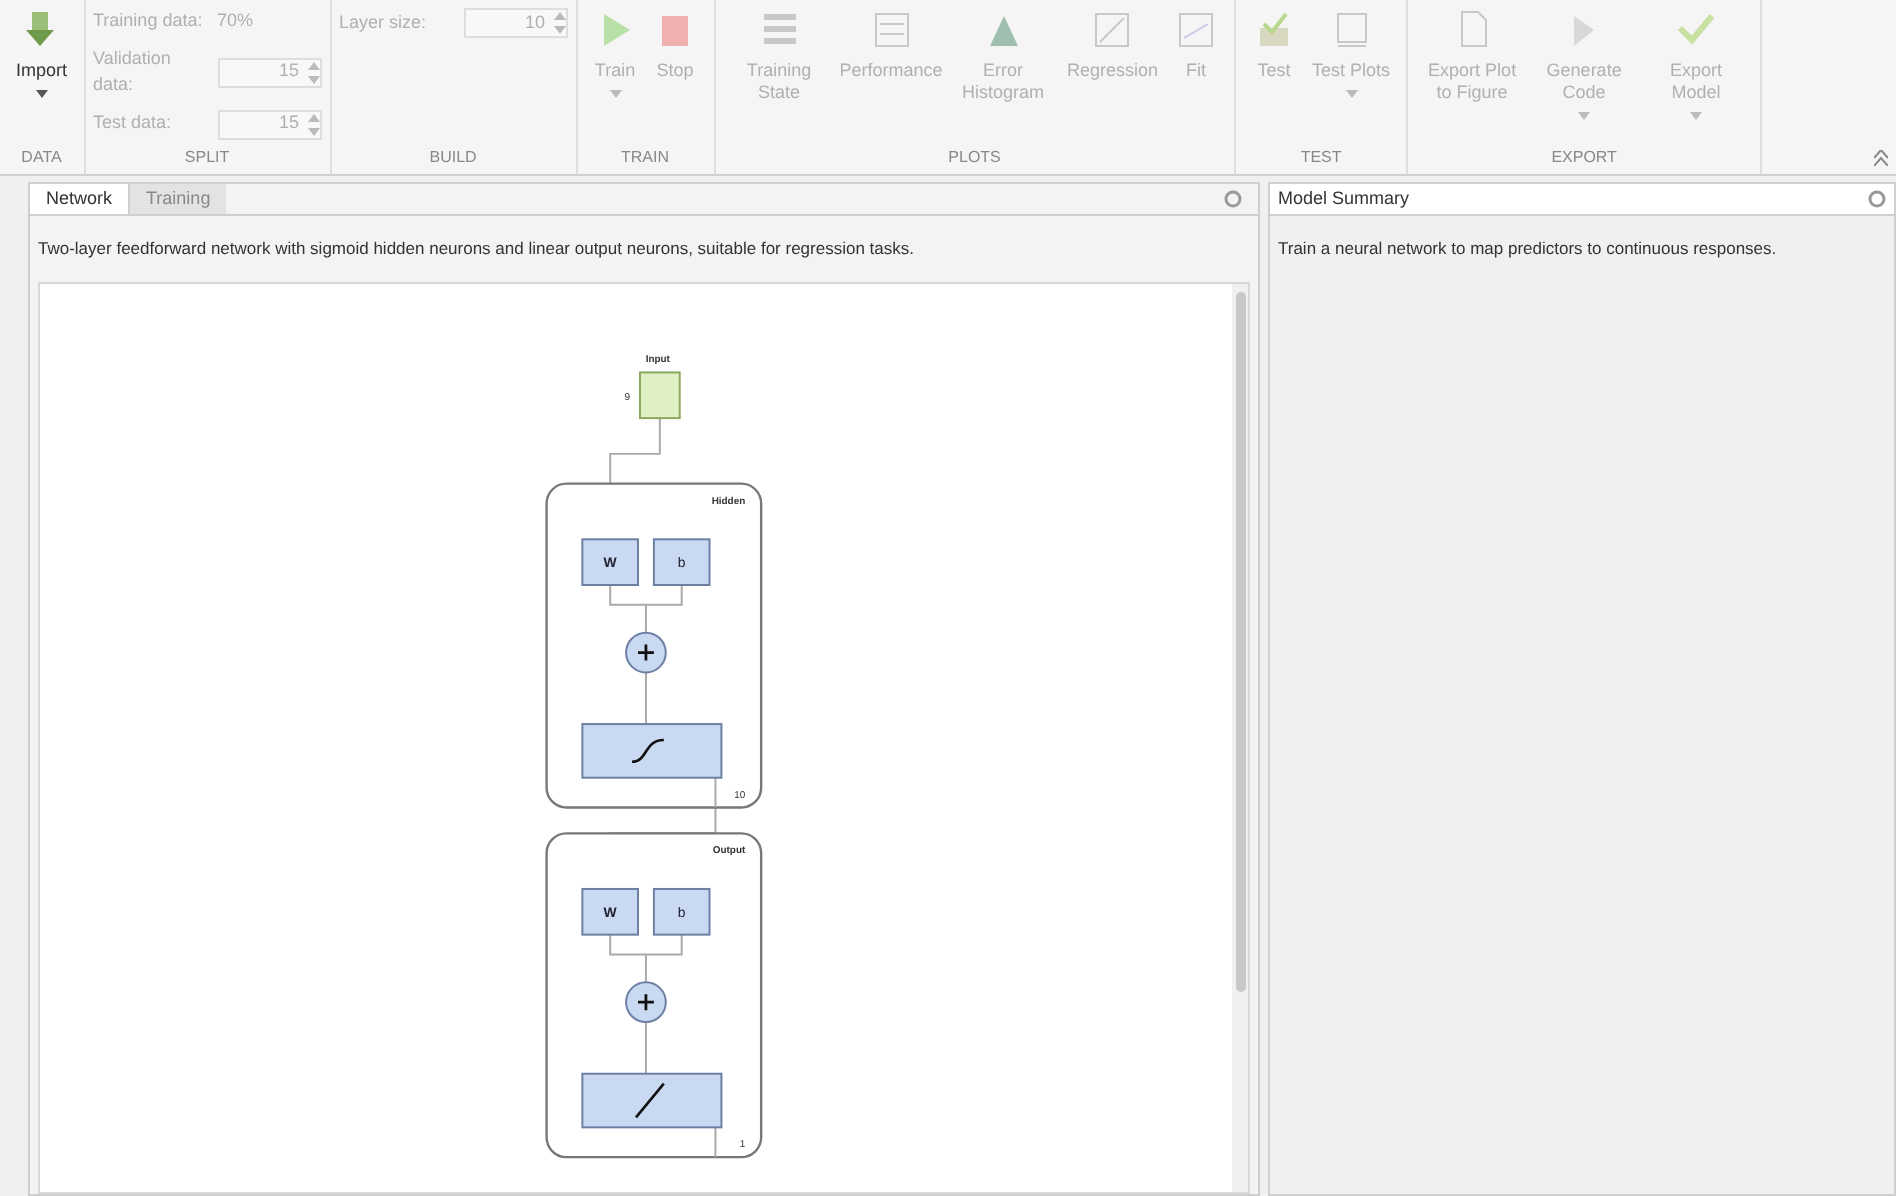 The image size is (1896, 1196). Describe the element at coordinates (1584, 158) in the screenshot. I see `group-label: EXPORT` at that location.